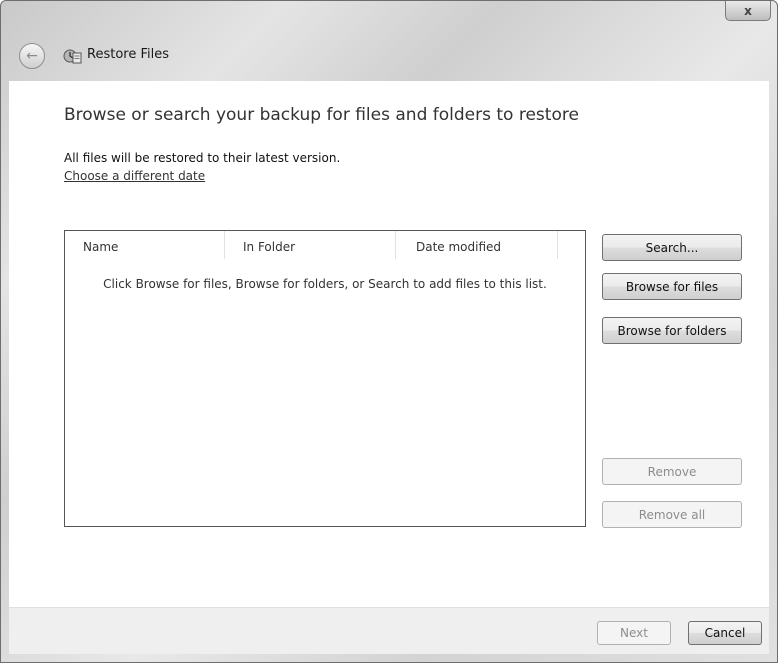 Image resolution: width=778 pixels, height=663 pixels. What do you see at coordinates (725, 633) in the screenshot?
I see `cancel-button: Cancel` at bounding box center [725, 633].